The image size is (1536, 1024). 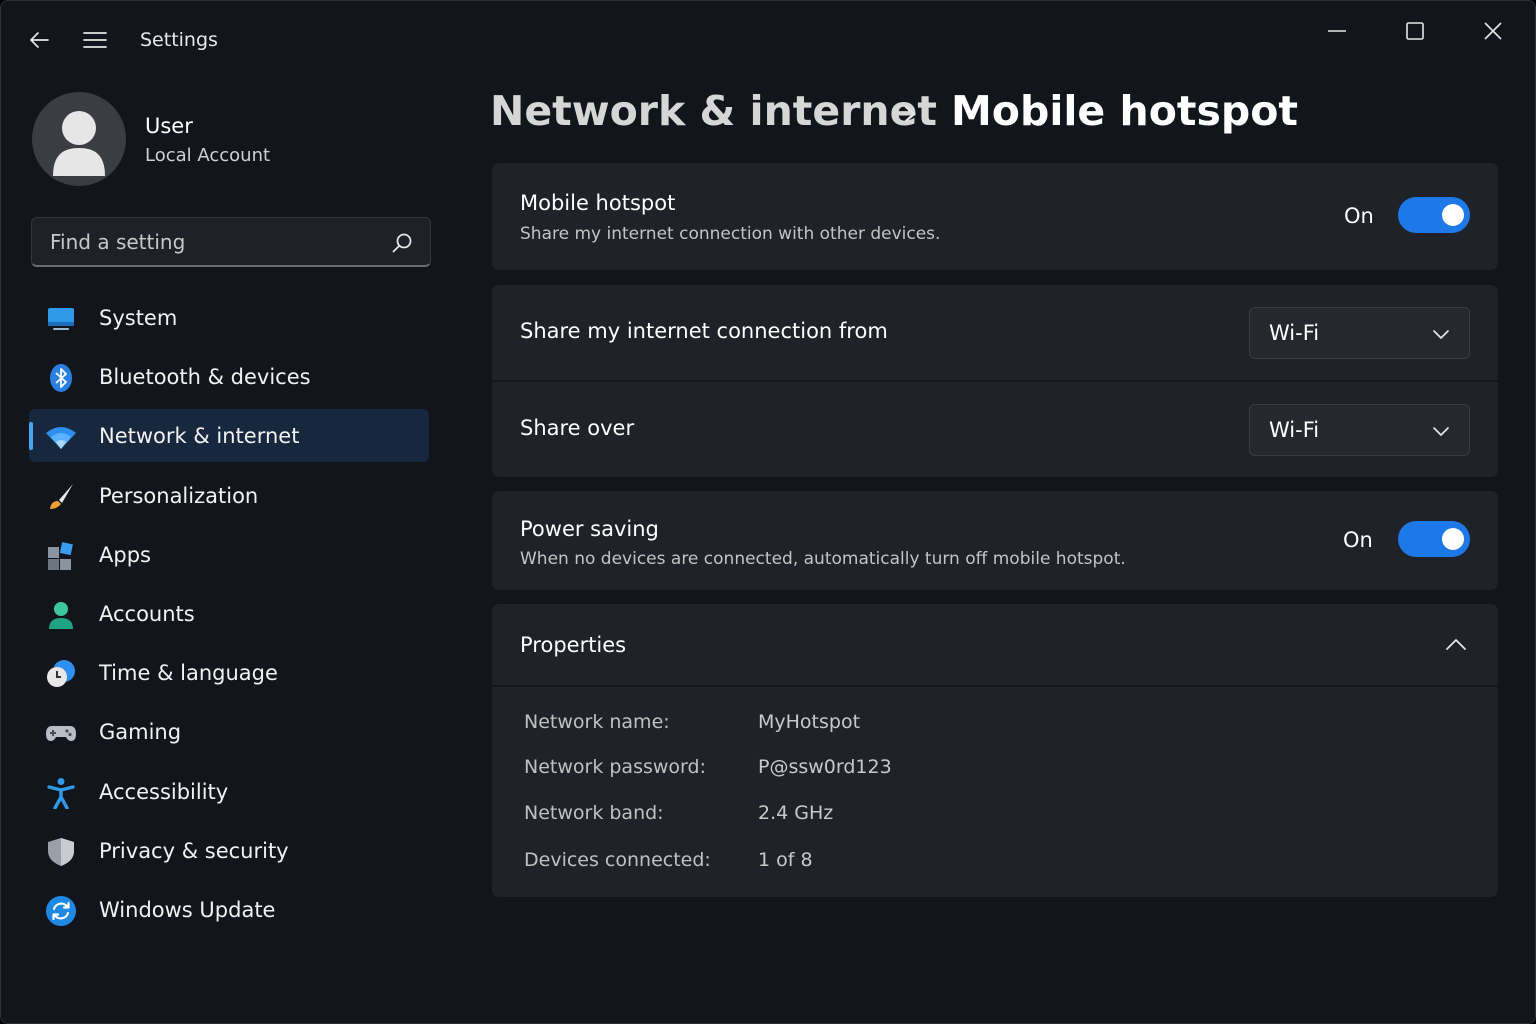 What do you see at coordinates (768, 40) in the screenshot?
I see `title-bar: Settings` at bounding box center [768, 40].